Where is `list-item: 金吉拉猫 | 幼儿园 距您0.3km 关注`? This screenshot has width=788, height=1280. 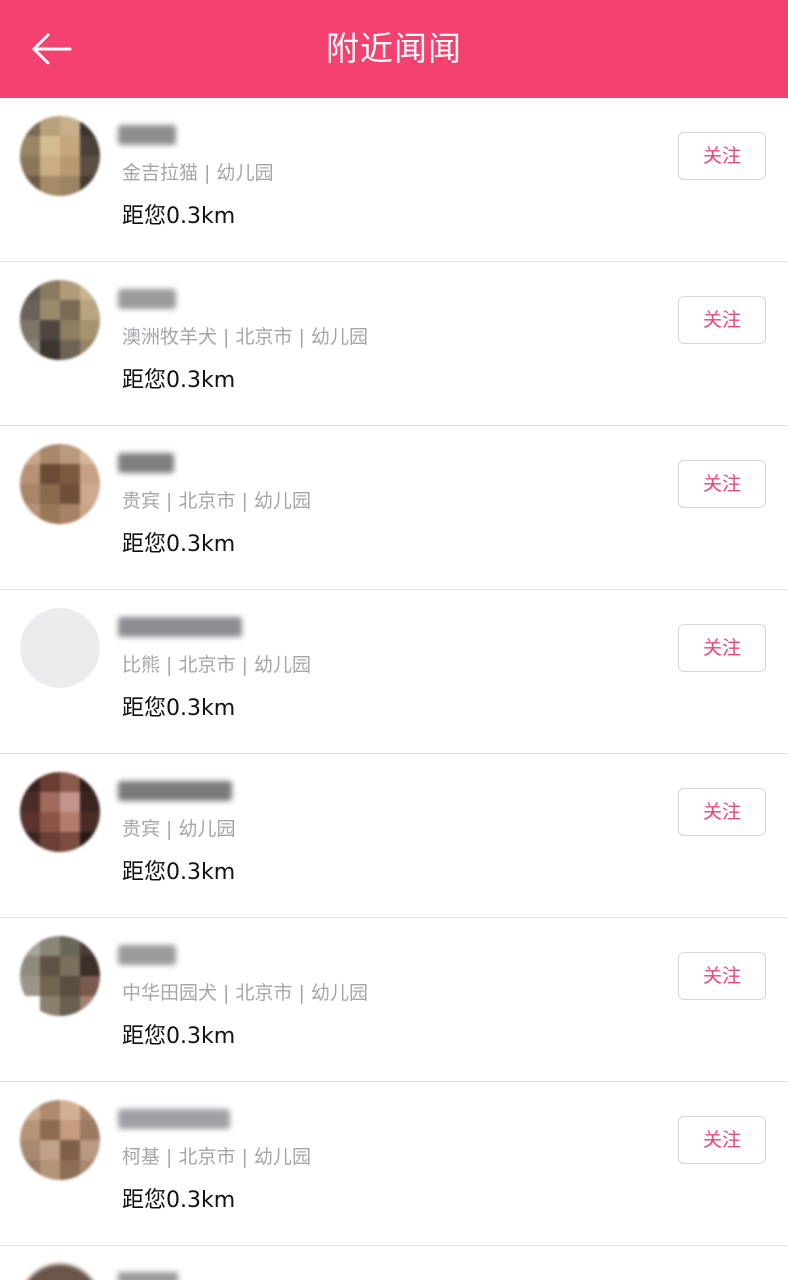 list-item: 金吉拉猫 | 幼儿园 距您0.3km 关注 is located at coordinates (394, 180).